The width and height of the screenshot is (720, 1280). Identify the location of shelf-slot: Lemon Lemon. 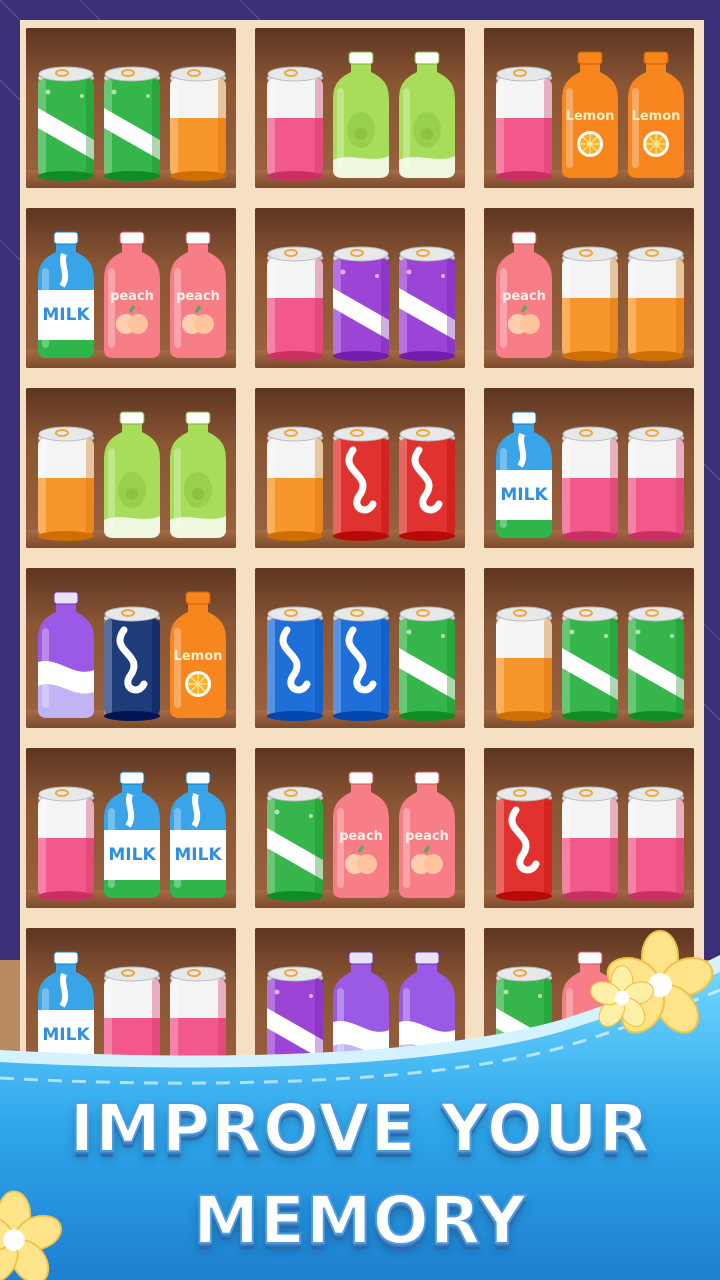
(589, 108).